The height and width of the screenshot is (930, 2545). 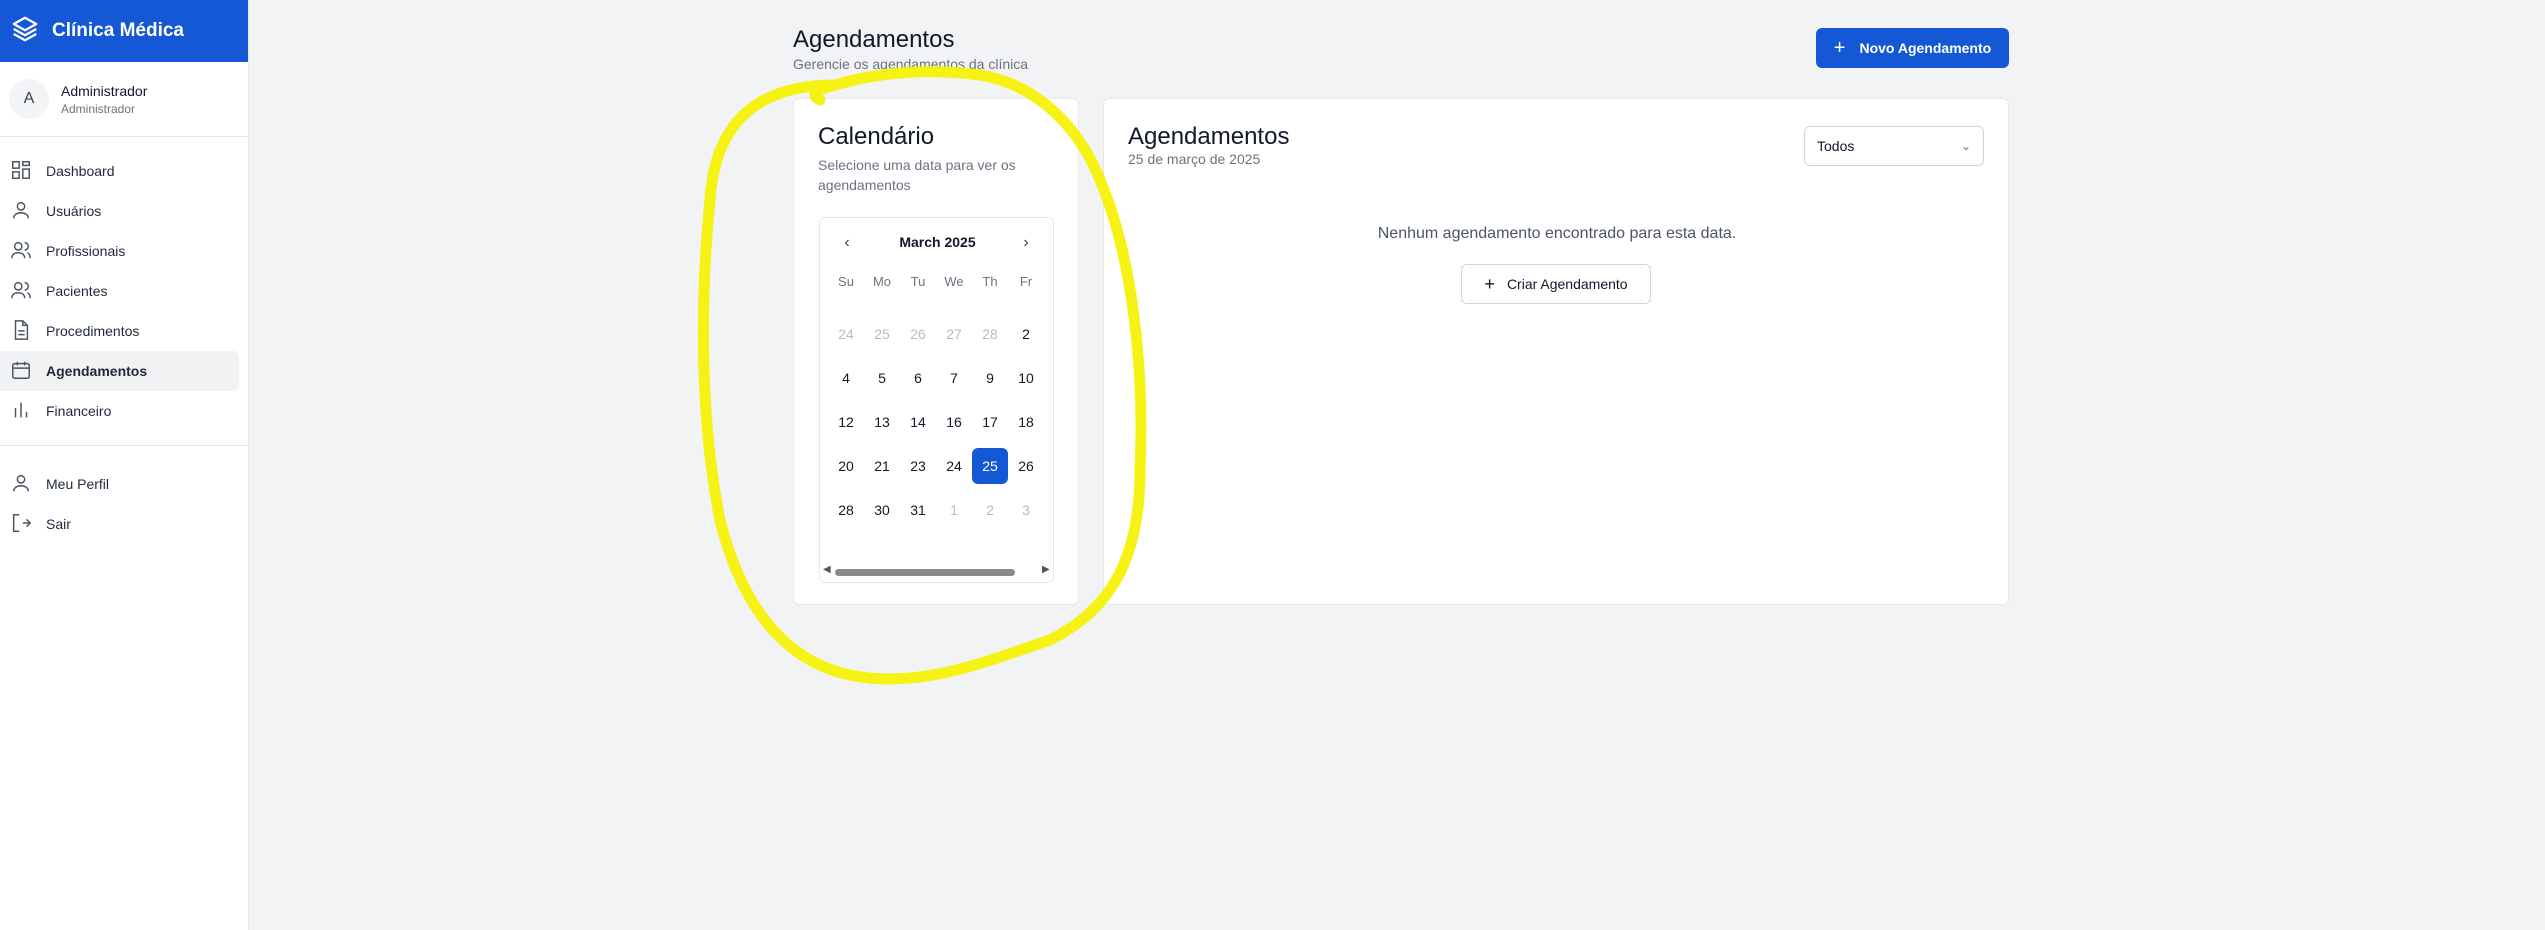 I want to click on calendar-day: 2, so click(x=1026, y=334).